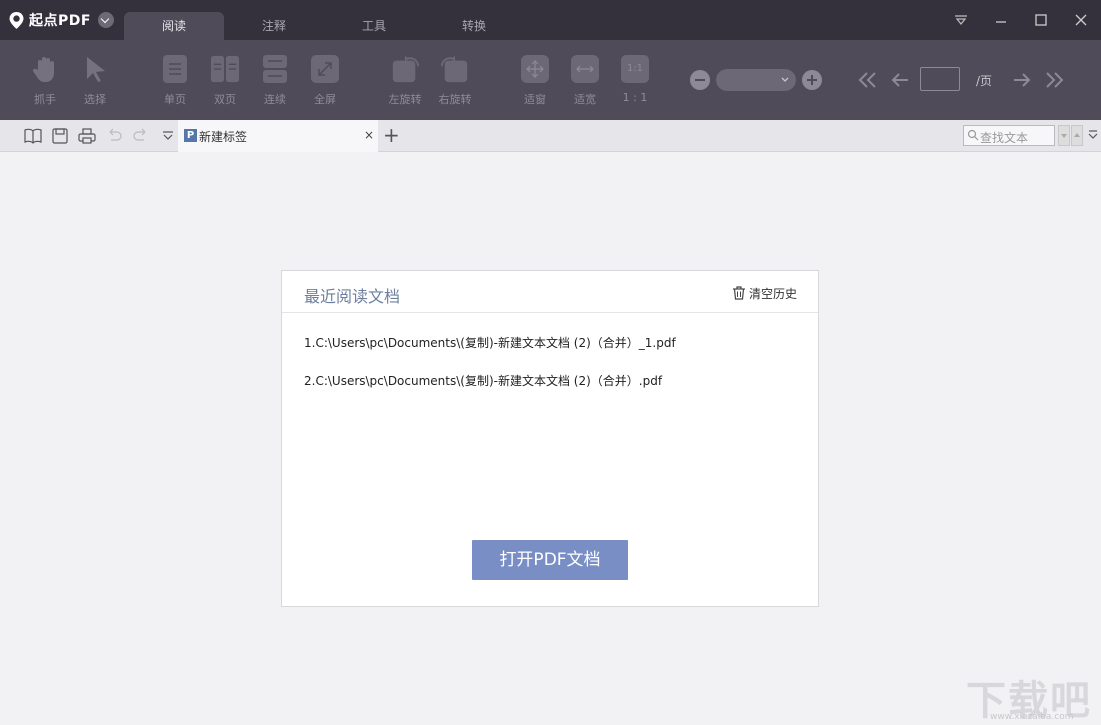 This screenshot has height=725, width=1101. What do you see at coordinates (635, 69) in the screenshot?
I see `actual-size-icon: 1:1` at bounding box center [635, 69].